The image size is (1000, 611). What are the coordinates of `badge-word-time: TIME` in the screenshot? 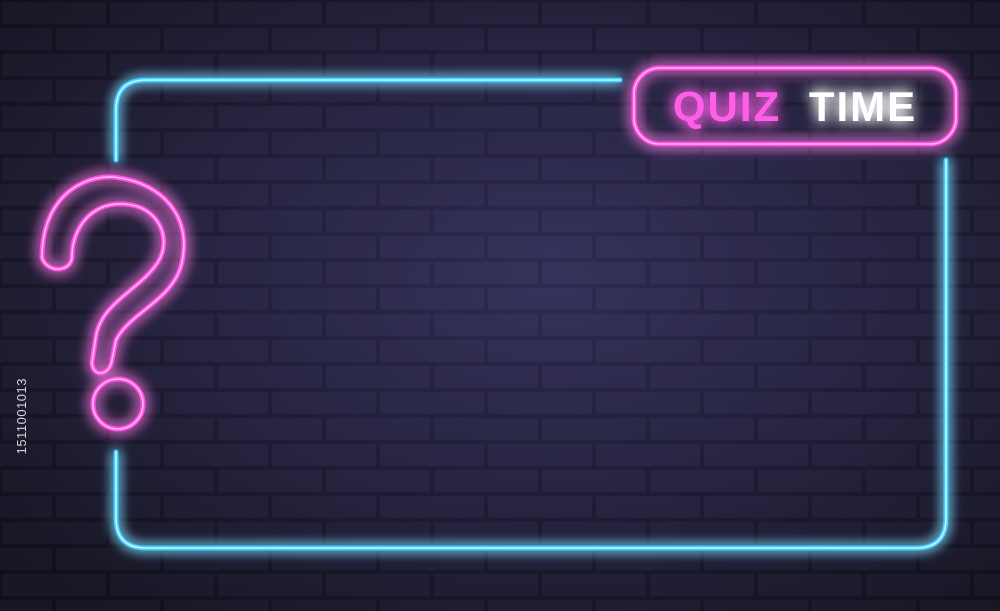 It's located at (863, 106).